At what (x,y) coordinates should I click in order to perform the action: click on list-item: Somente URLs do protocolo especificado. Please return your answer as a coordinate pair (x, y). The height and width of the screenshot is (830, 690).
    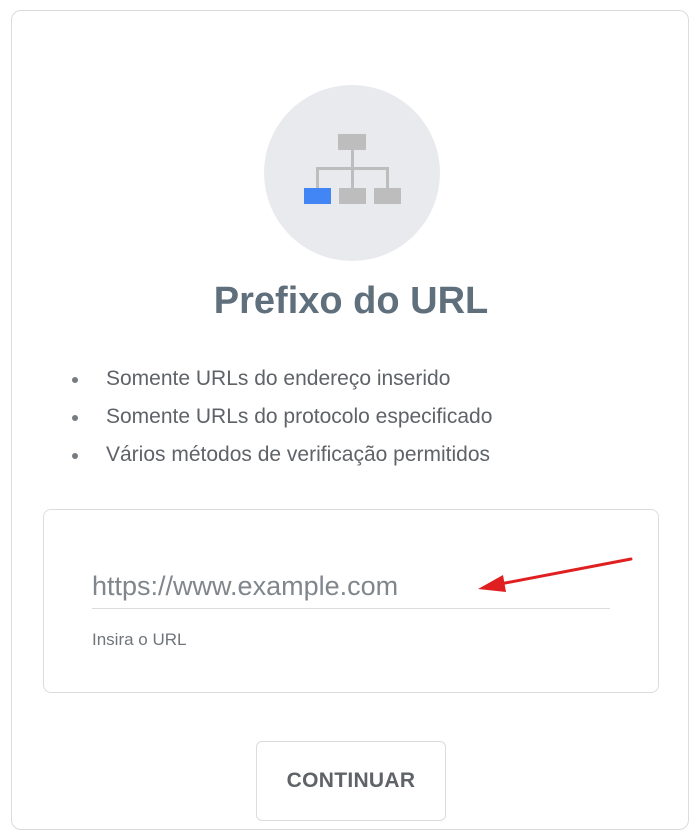
    Looking at the image, I should click on (281, 422).